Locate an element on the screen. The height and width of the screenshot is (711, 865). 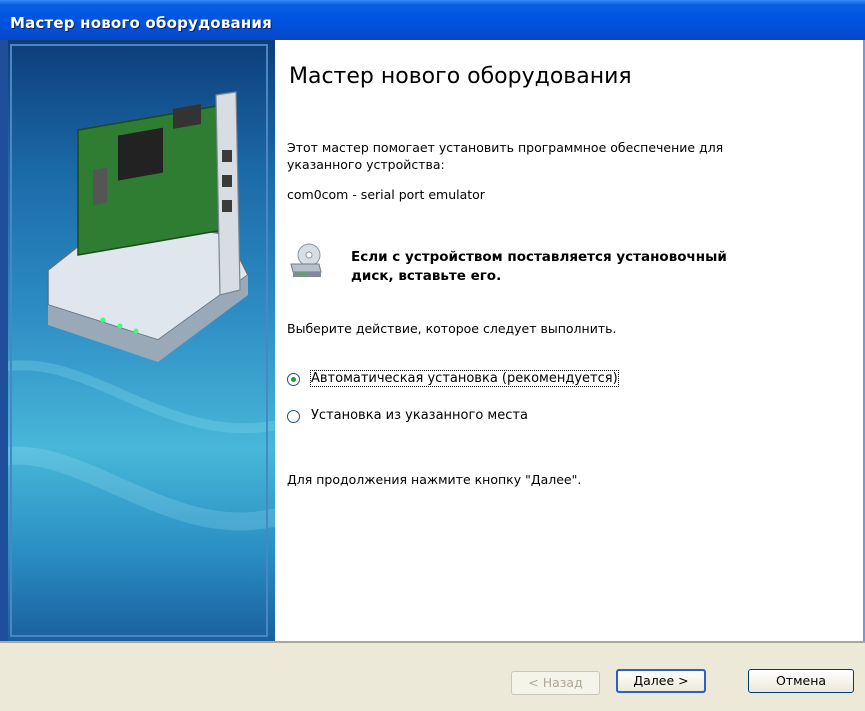
title-bar: Мастер нового оборудования is located at coordinates (432, 20).